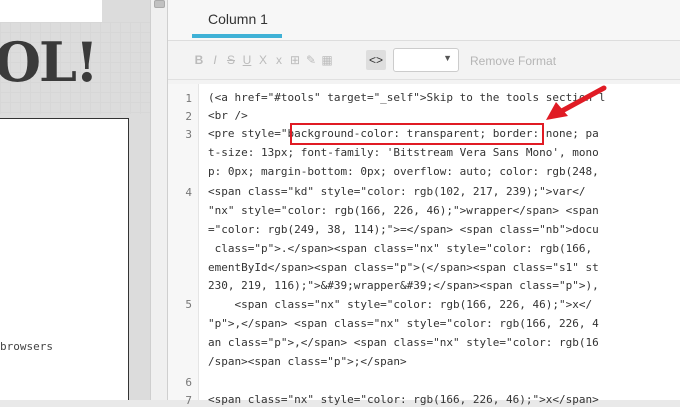 Image resolution: width=680 pixels, height=407 pixels. What do you see at coordinates (295, 60) in the screenshot?
I see `insert-image-icon: ⊞` at bounding box center [295, 60].